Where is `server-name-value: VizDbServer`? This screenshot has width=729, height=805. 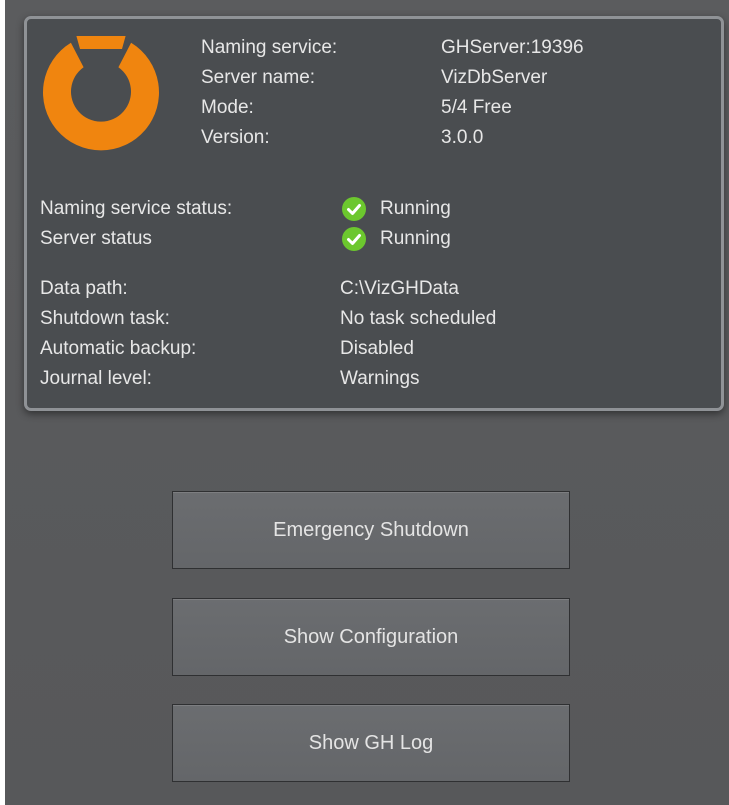 server-name-value: VizDbServer is located at coordinates (494, 77).